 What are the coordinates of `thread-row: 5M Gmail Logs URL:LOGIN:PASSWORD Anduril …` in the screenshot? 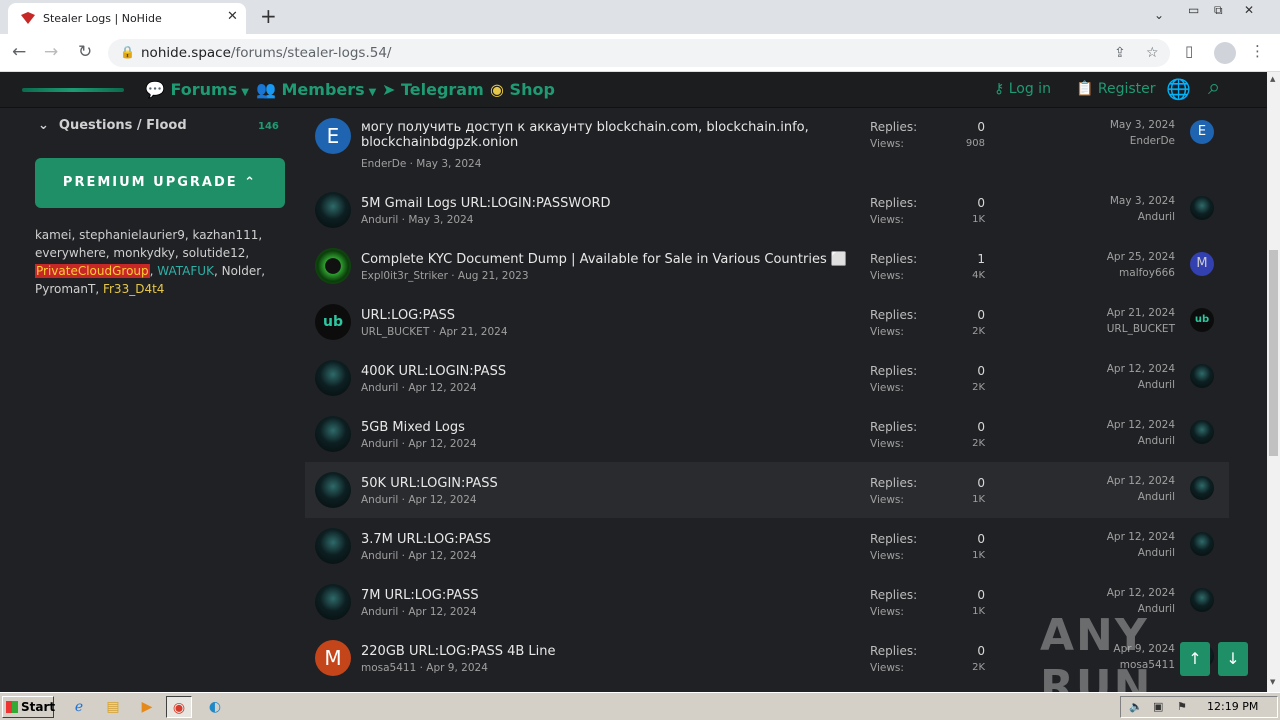 It's located at (767, 210).